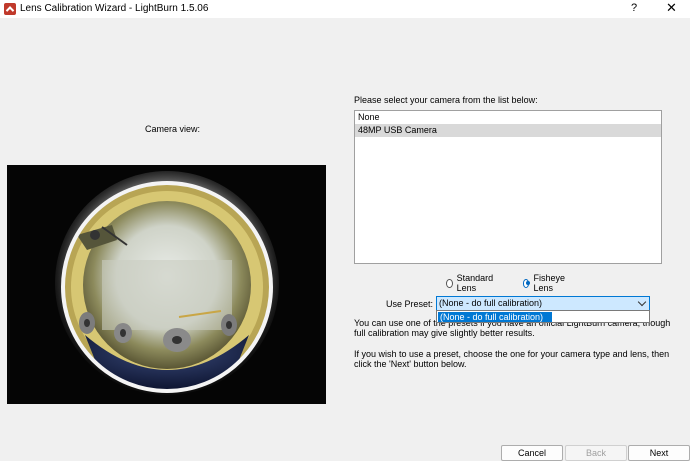 The image size is (690, 461). Describe the element at coordinates (532, 453) in the screenshot. I see `cancel-button: Cancel` at that location.